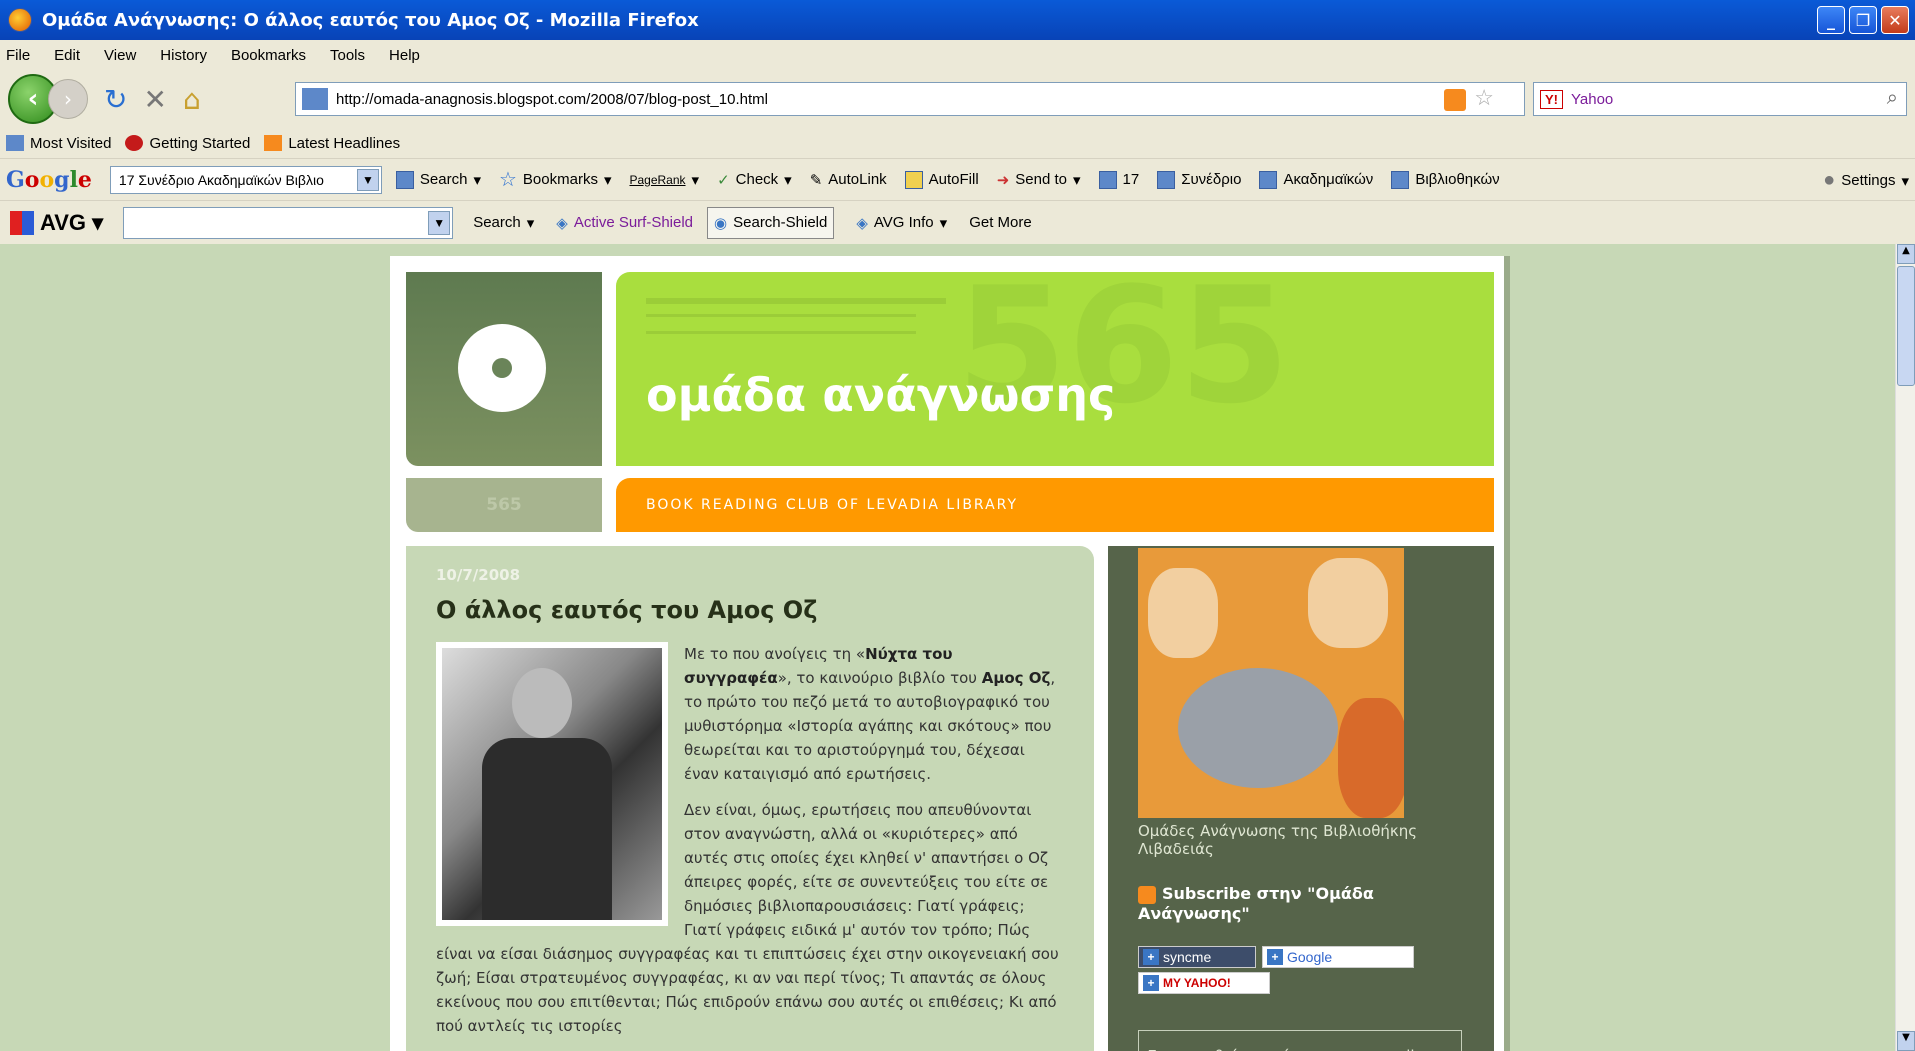  Describe the element at coordinates (504, 505) in the screenshot. I see `blog-number-block: 565` at that location.